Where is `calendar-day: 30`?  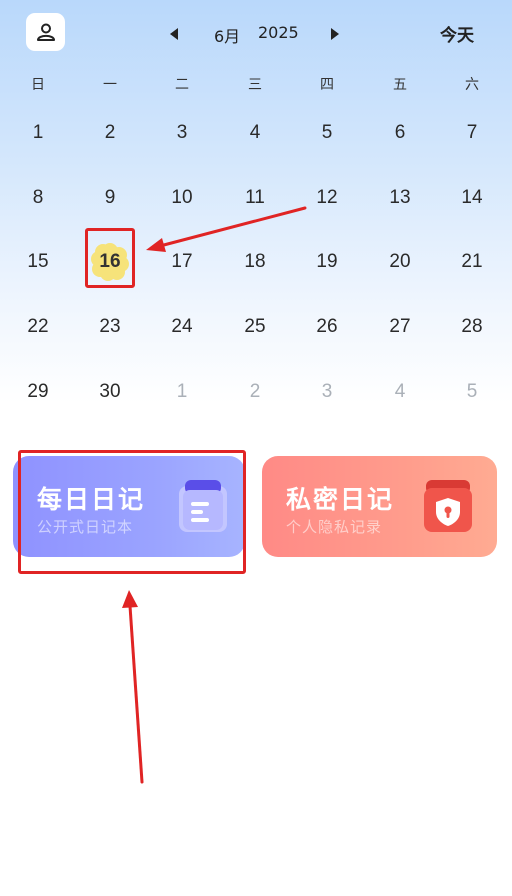
calendar-day: 30 is located at coordinates (110, 392).